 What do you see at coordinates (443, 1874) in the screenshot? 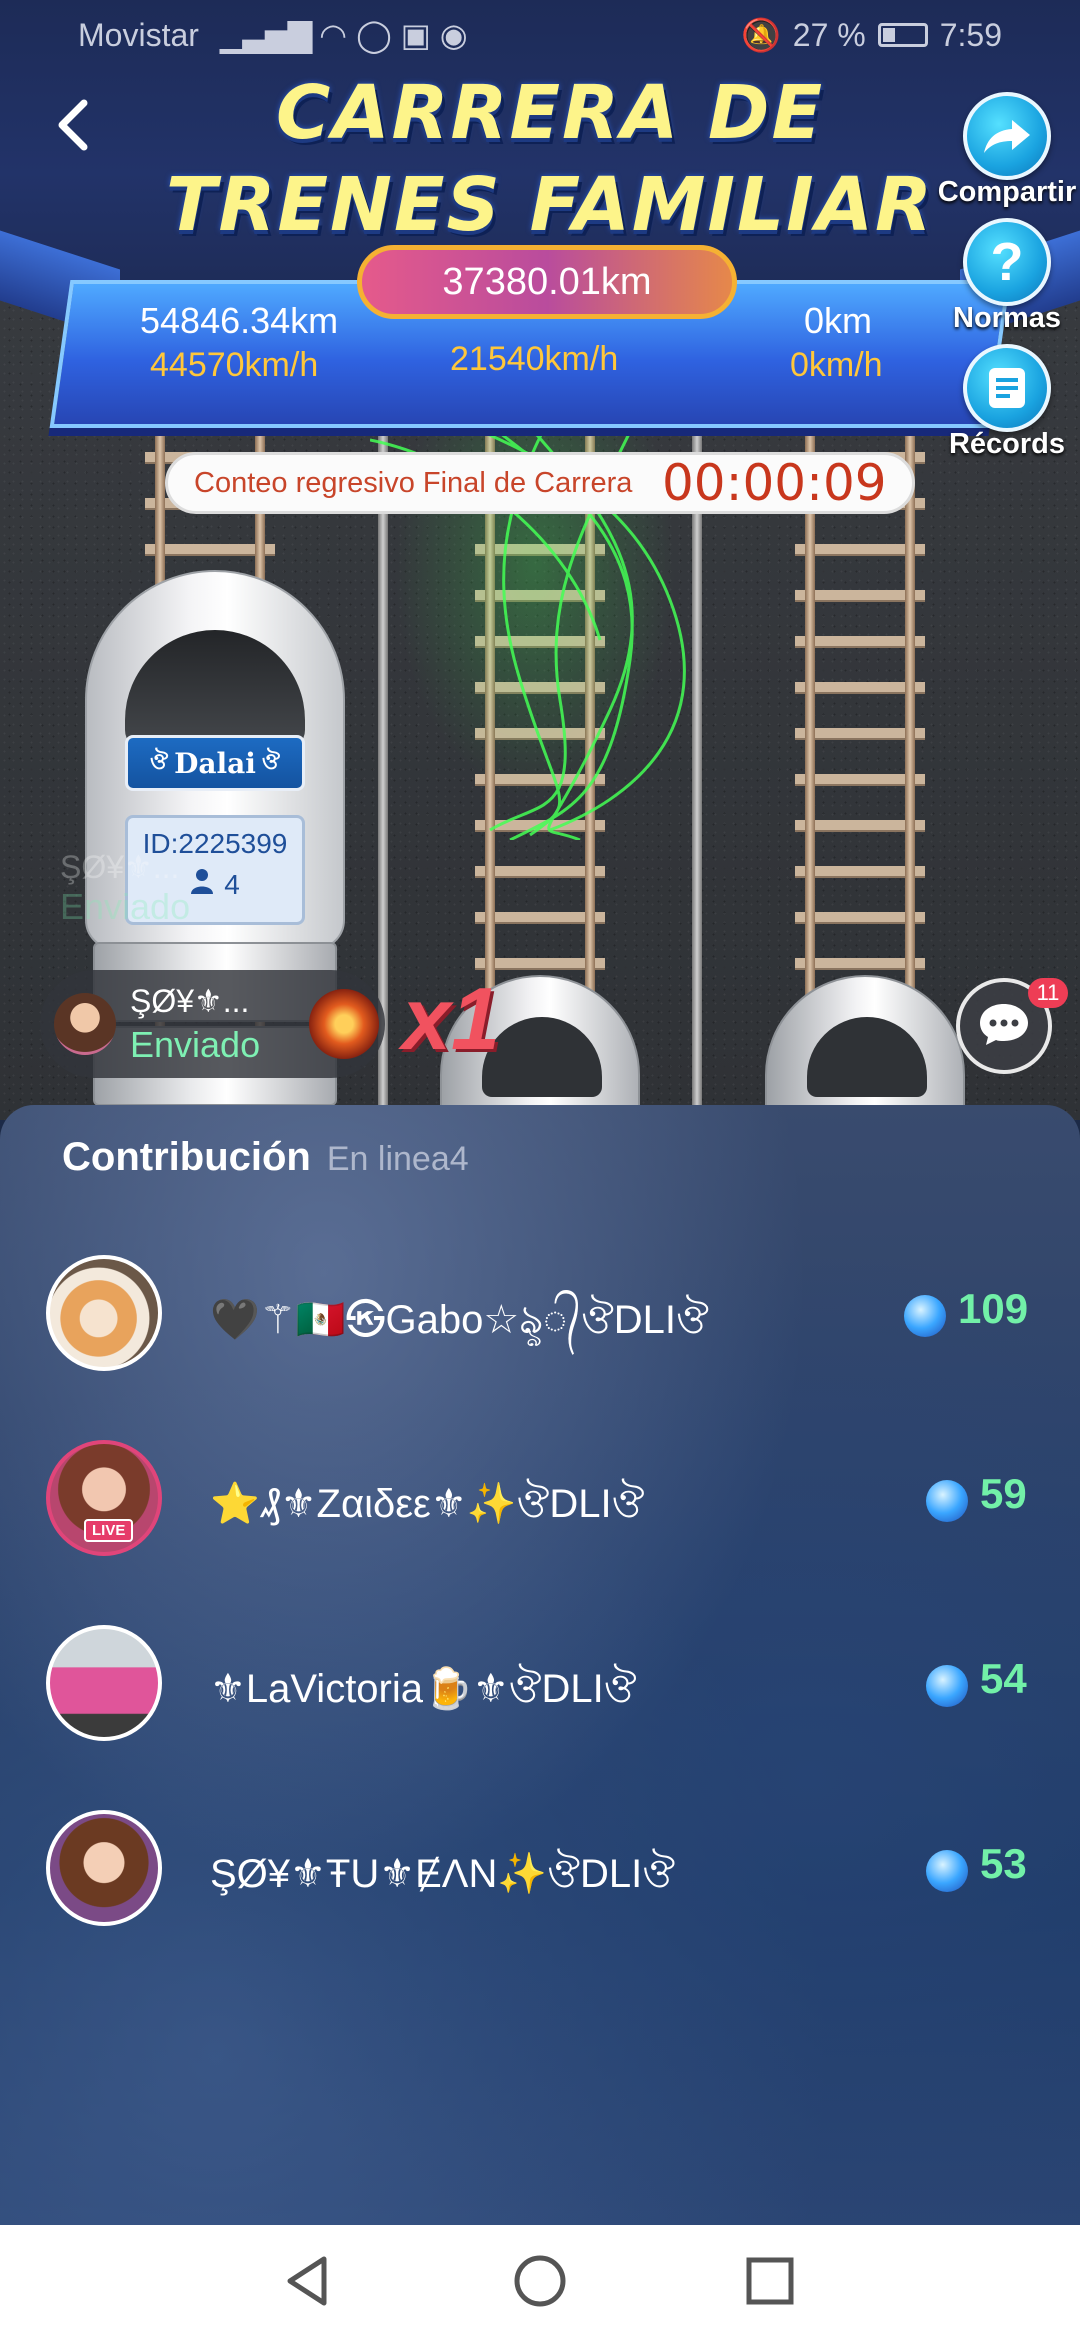
I see `contributor-name: ŞØ¥⚜ŦU⚜ɆɅN✨ঔDLIঔ` at bounding box center [443, 1874].